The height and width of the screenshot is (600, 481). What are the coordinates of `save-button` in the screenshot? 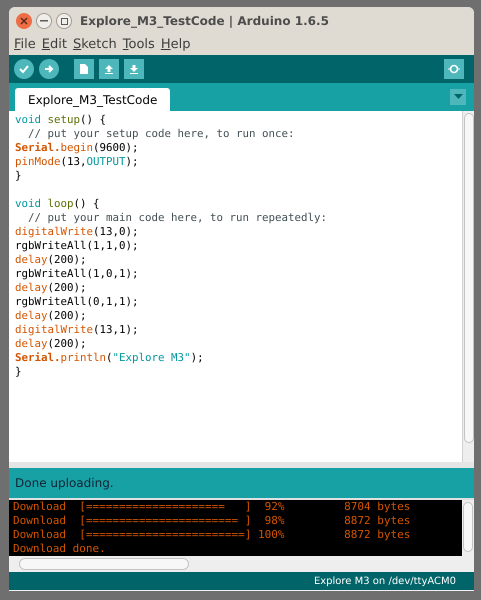 It's located at (134, 69).